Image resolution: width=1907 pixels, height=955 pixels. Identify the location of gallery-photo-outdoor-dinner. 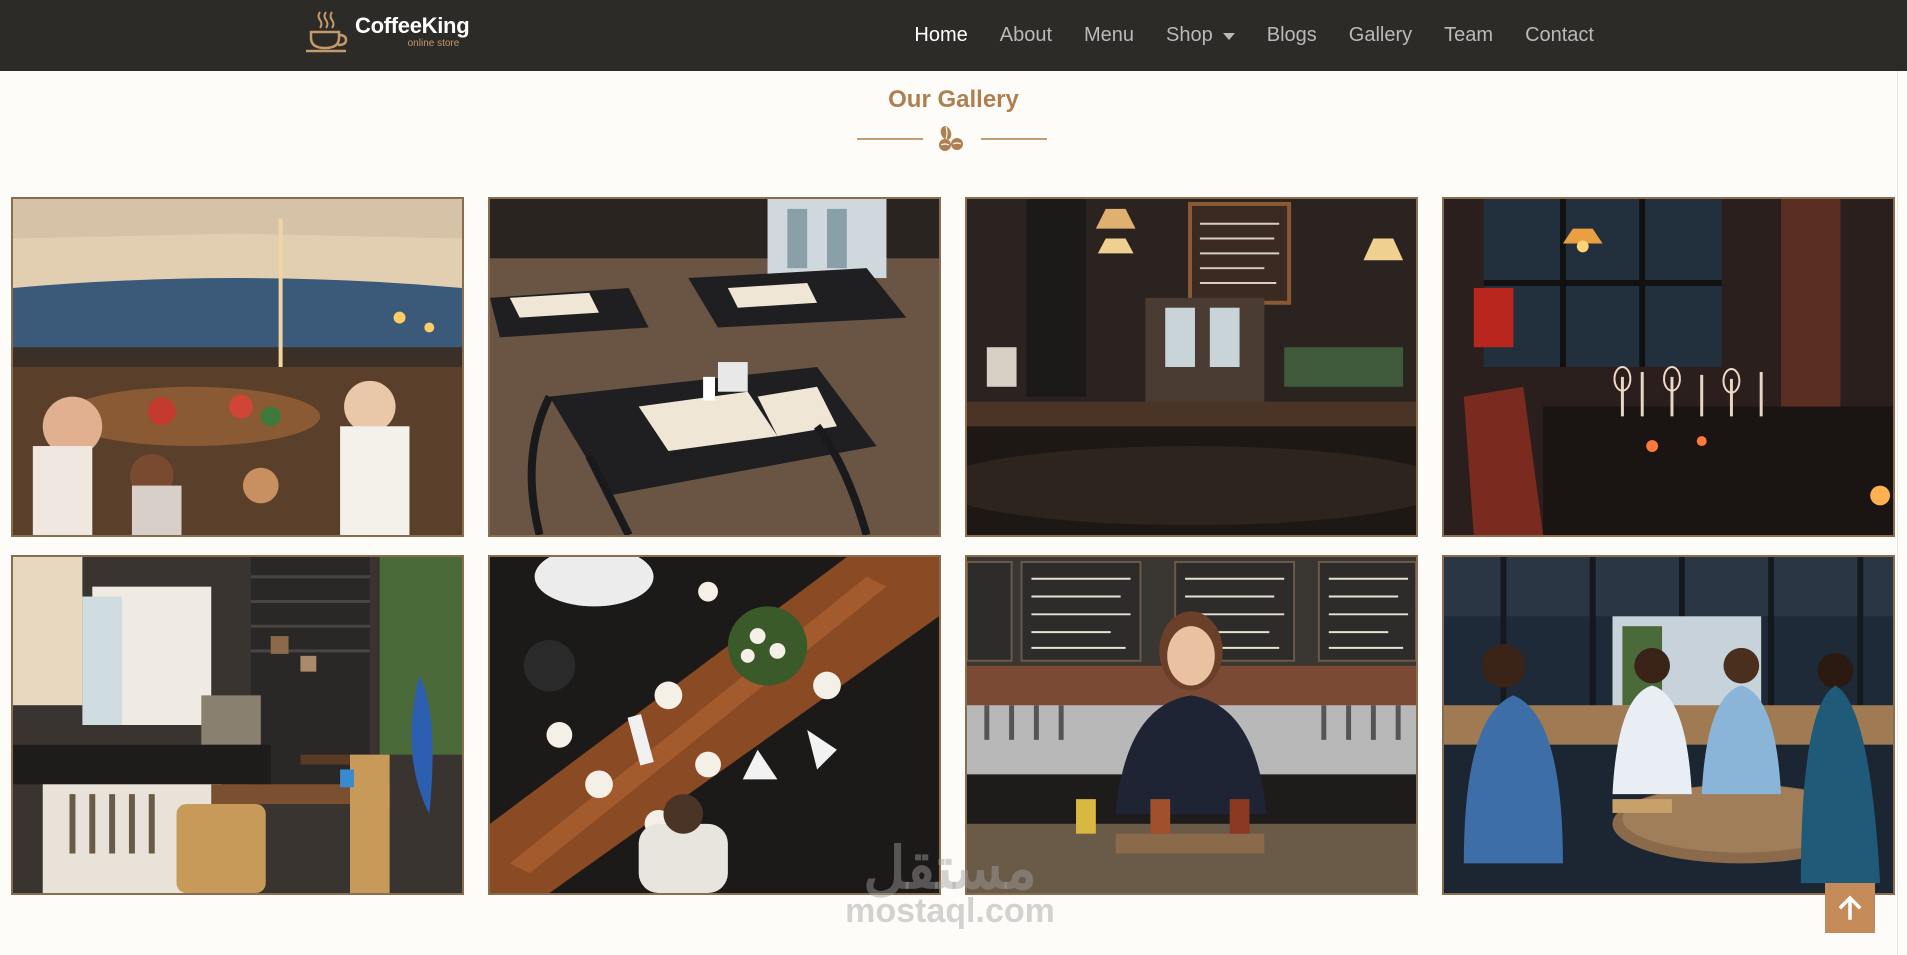
(237, 367).